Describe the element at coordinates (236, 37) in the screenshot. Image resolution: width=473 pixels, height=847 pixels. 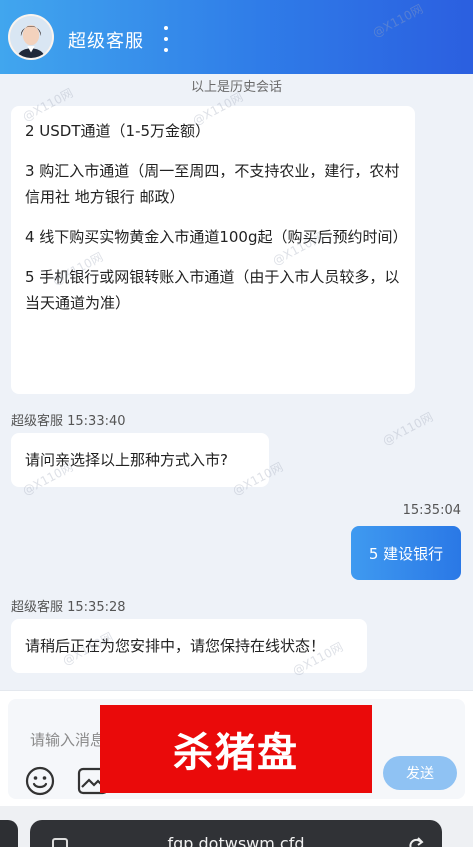
I see `chat-header: 超级客服` at that location.